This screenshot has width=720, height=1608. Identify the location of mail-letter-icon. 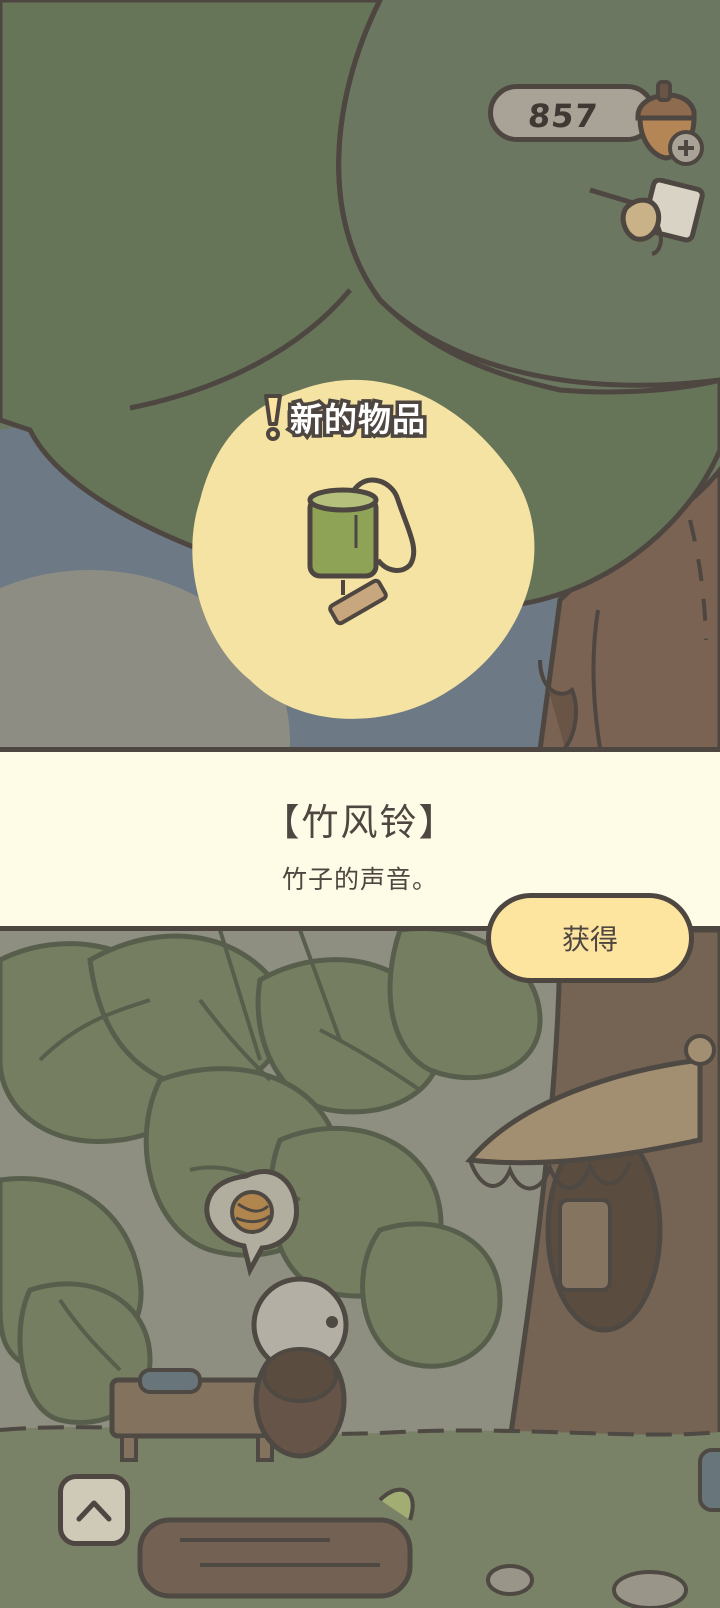
(663, 219).